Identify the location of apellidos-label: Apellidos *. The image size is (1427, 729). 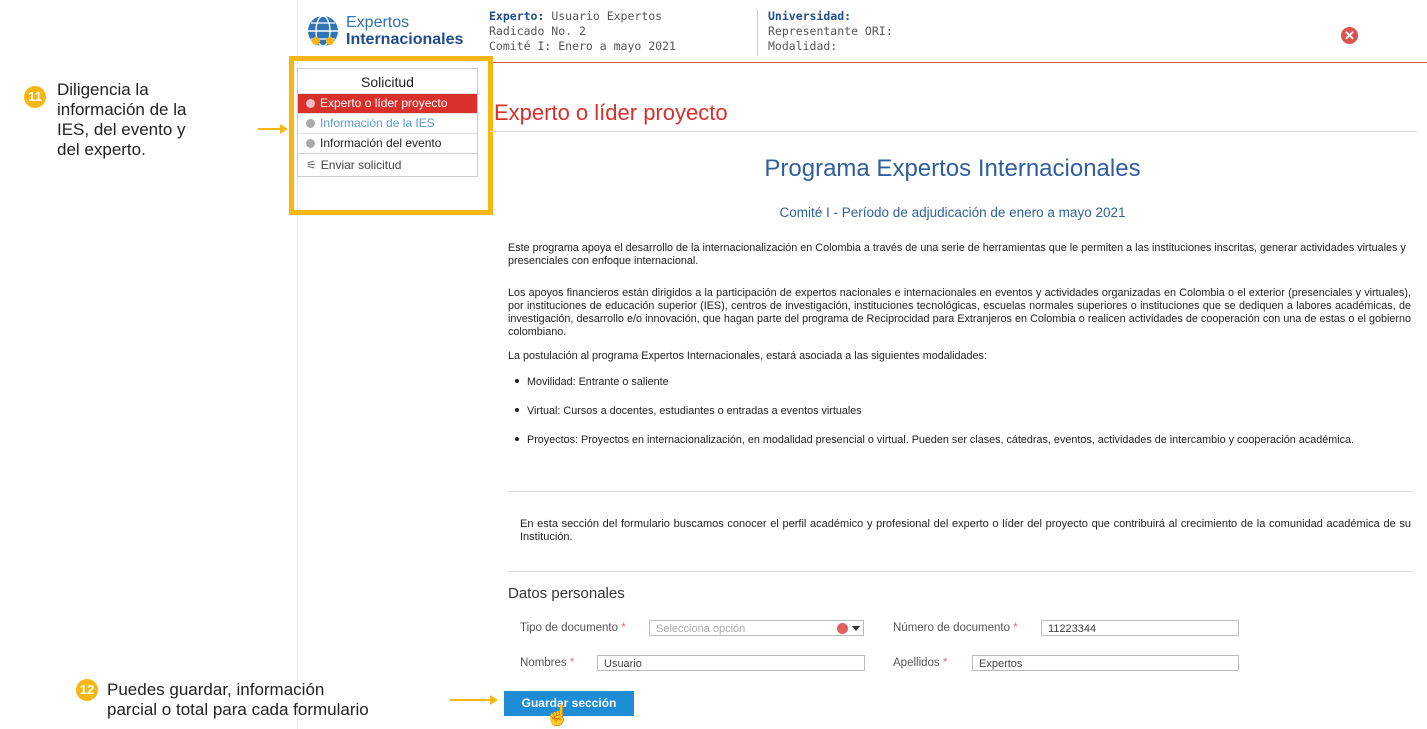
(920, 663).